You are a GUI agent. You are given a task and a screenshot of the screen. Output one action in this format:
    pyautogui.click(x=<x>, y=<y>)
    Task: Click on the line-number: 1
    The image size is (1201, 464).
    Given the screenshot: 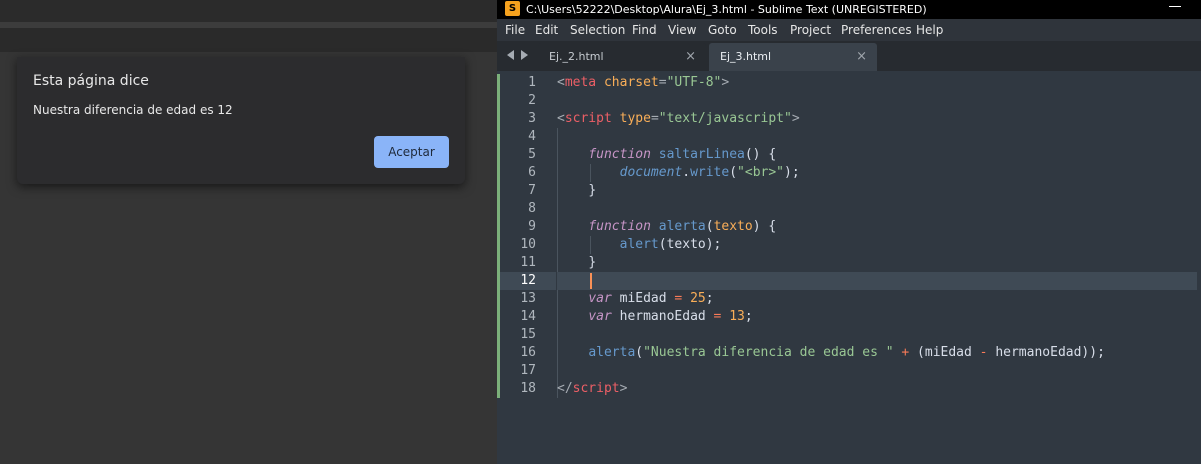 What is the action you would take?
    pyautogui.click(x=532, y=82)
    